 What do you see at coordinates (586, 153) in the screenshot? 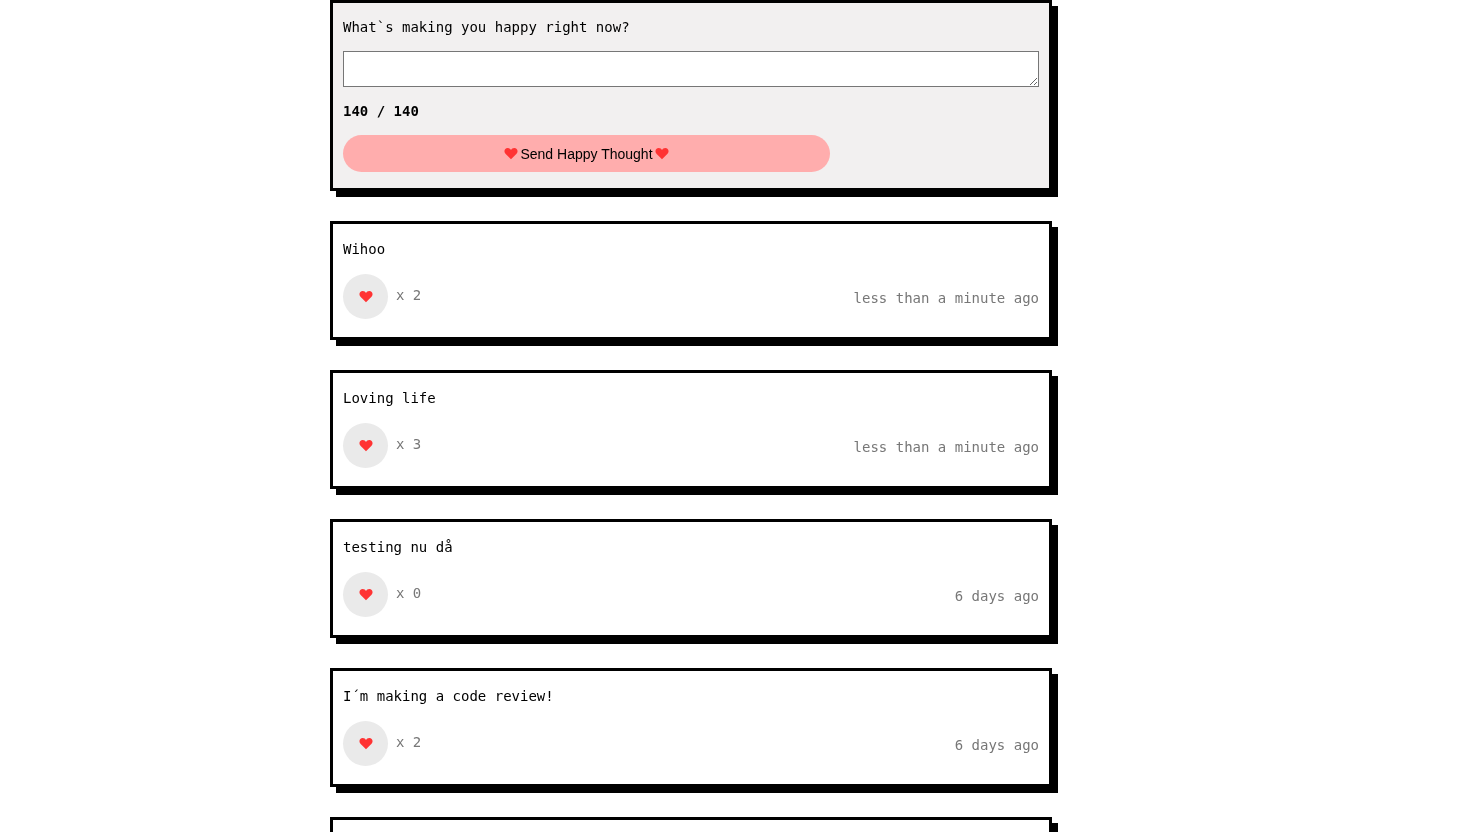
I see `send-button: Send Happy Thought` at bounding box center [586, 153].